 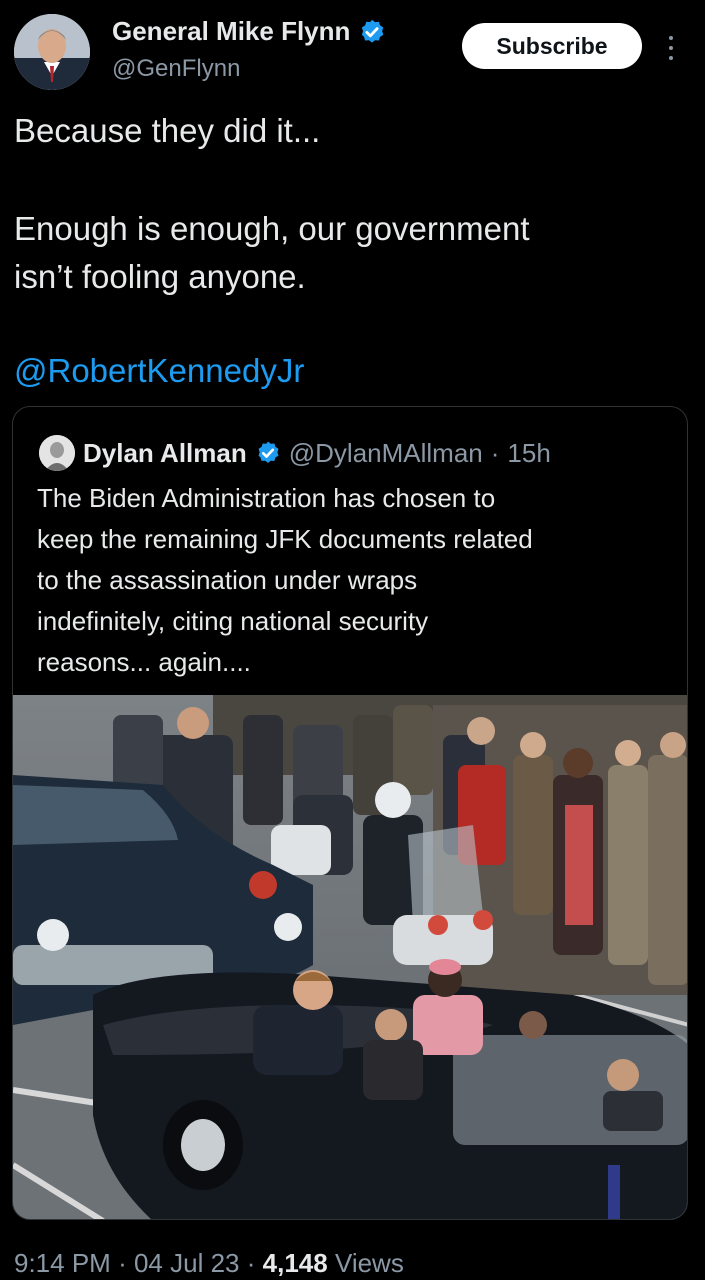 I want to click on author-avatar, so click(x=52, y=52).